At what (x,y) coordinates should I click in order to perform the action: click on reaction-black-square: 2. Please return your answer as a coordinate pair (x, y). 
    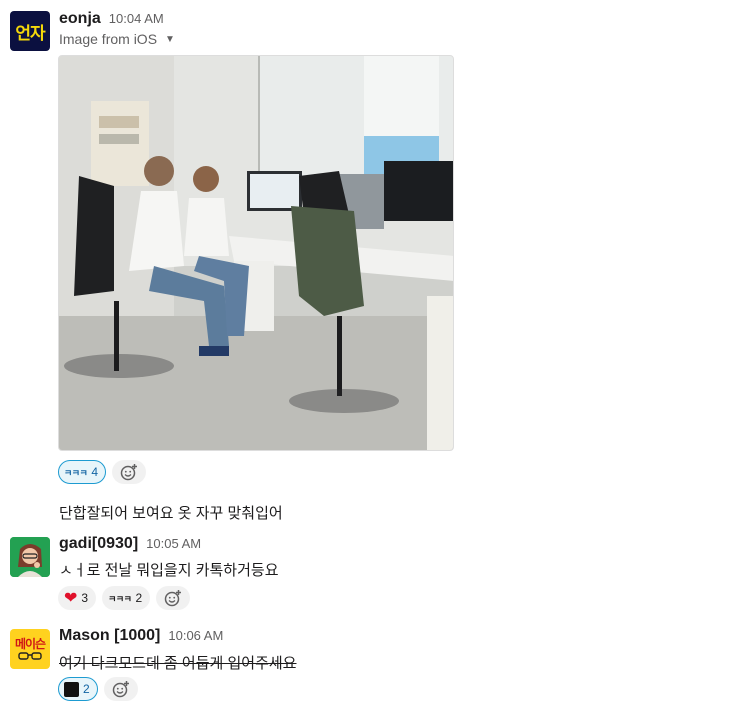
    Looking at the image, I should click on (78, 689).